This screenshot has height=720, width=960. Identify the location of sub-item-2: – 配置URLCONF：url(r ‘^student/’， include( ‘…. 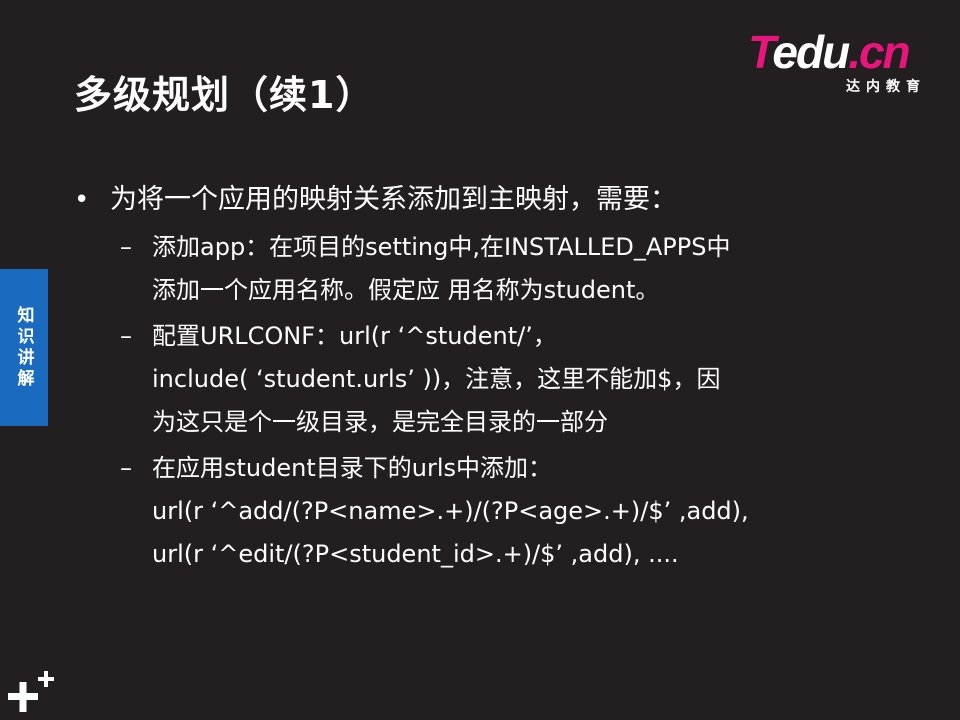
(474, 379).